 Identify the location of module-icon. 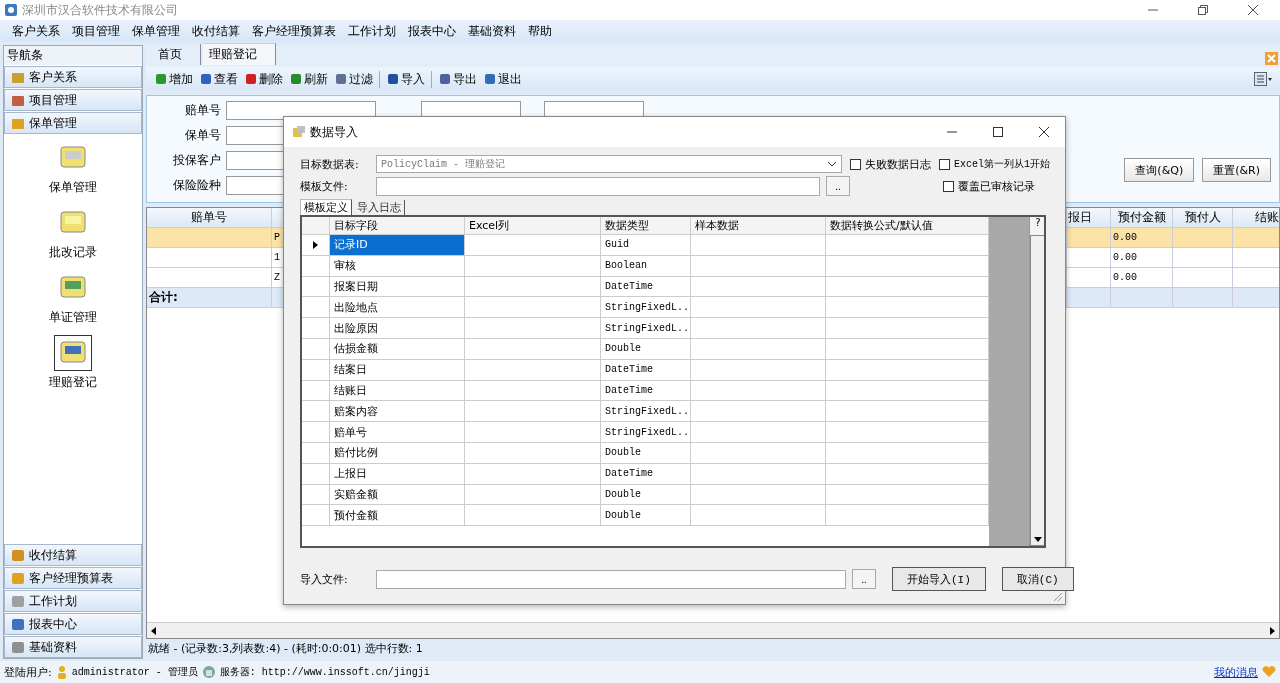
(73, 353).